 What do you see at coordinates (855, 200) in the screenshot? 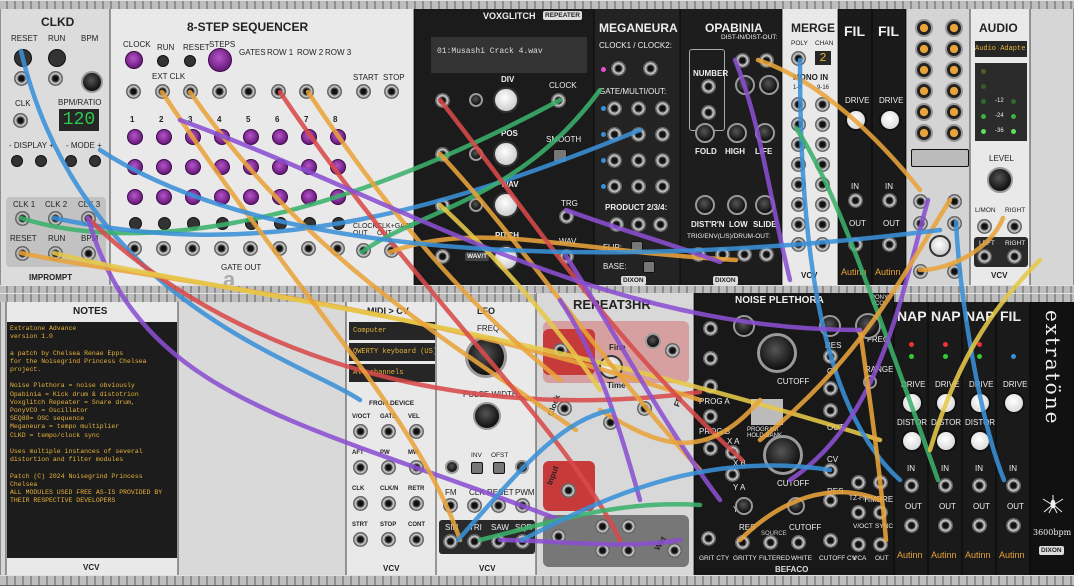
I see `fil1-in-jack` at bounding box center [855, 200].